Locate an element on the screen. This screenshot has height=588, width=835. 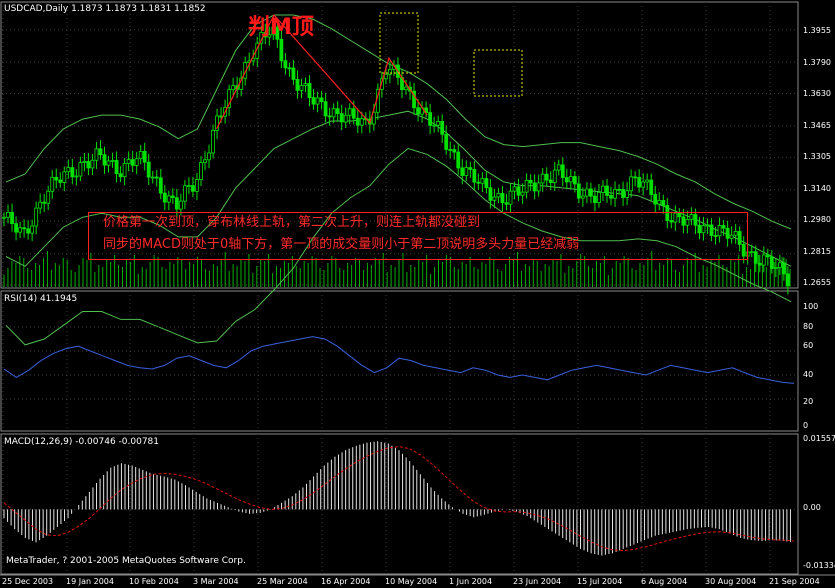
rsi-tick: 20 is located at coordinates (808, 401).